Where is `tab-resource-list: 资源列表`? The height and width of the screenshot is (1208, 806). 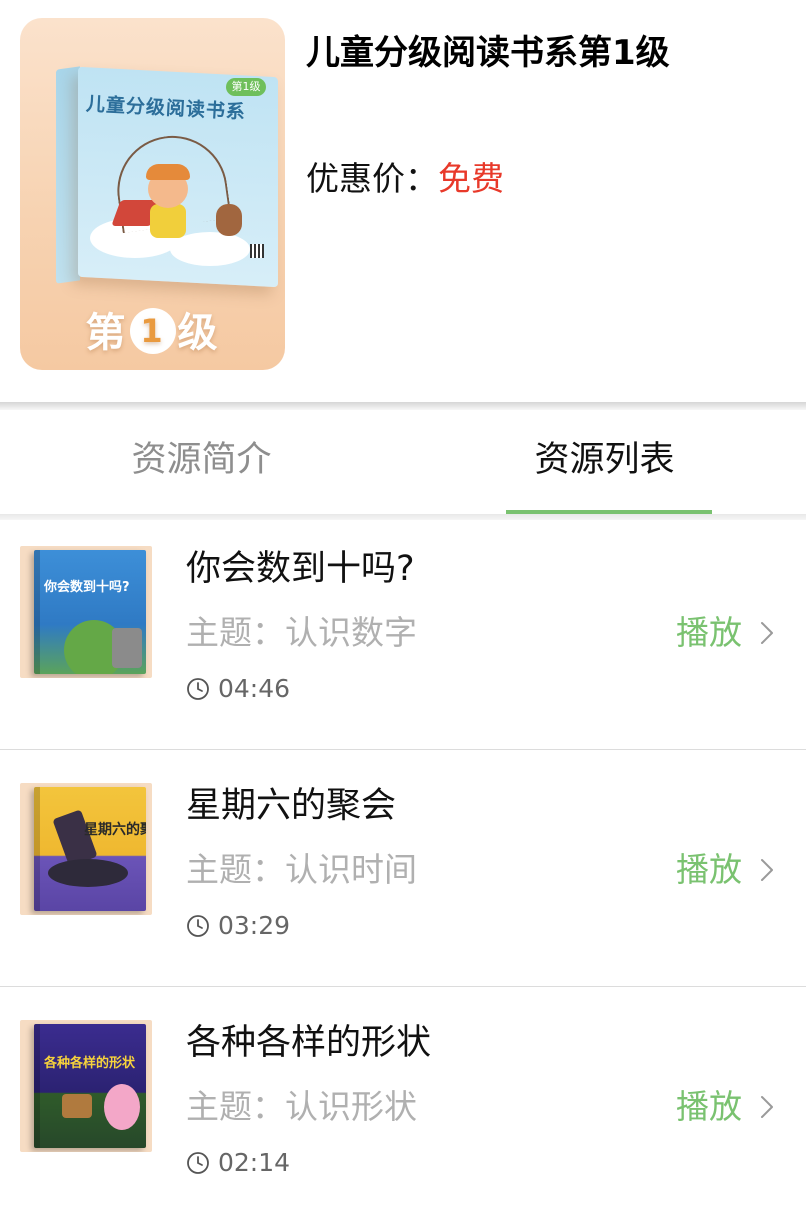
tab-resource-list: 资源列表 is located at coordinates (604, 460).